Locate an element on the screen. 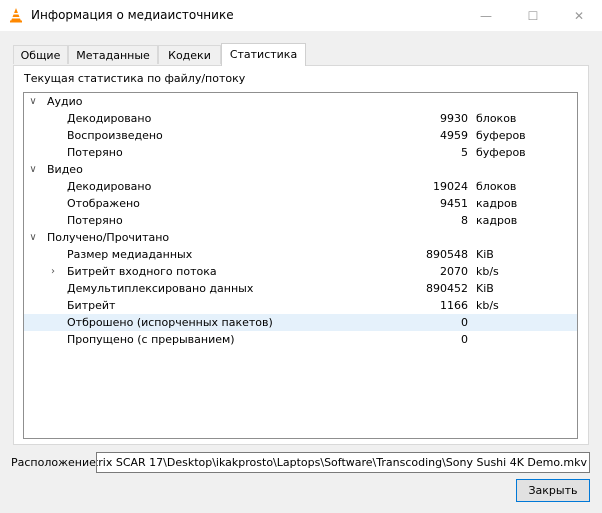 Image resolution: width=602 pixels, height=513 pixels. tree-row: Воспроизведено 4959 буферов is located at coordinates (300, 135).